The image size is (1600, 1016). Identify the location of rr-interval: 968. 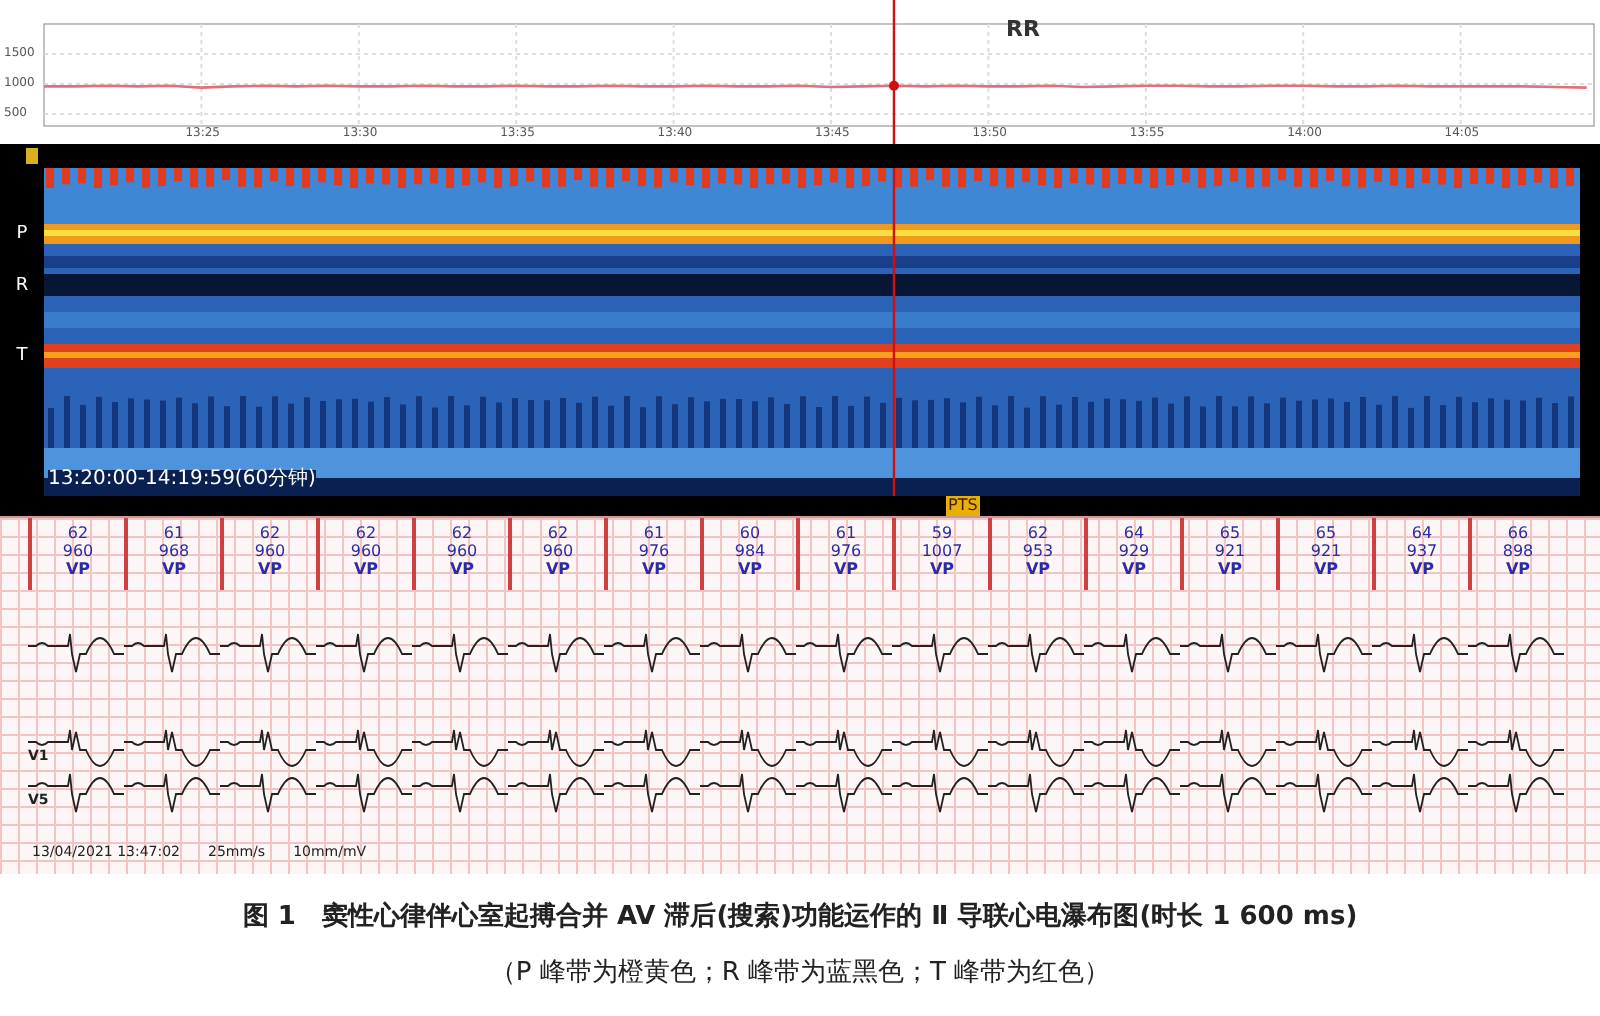
(174, 551).